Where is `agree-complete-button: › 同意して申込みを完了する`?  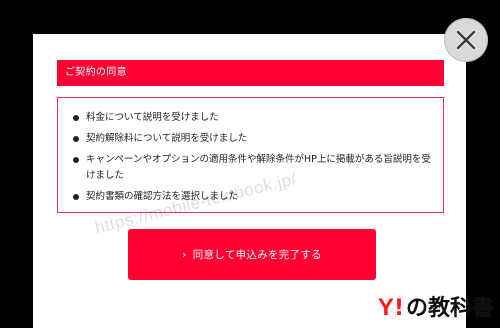 agree-complete-button: › 同意して申込みを完了する is located at coordinates (252, 254).